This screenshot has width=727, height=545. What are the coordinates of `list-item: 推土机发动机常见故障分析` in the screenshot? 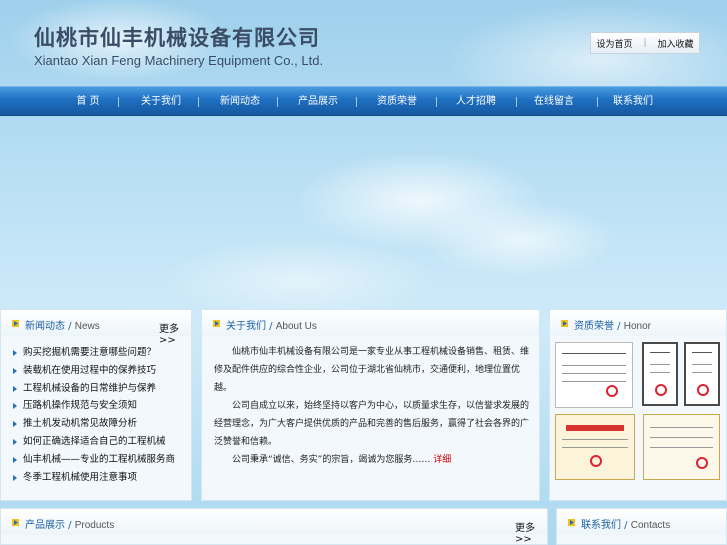 It's located at (94, 424).